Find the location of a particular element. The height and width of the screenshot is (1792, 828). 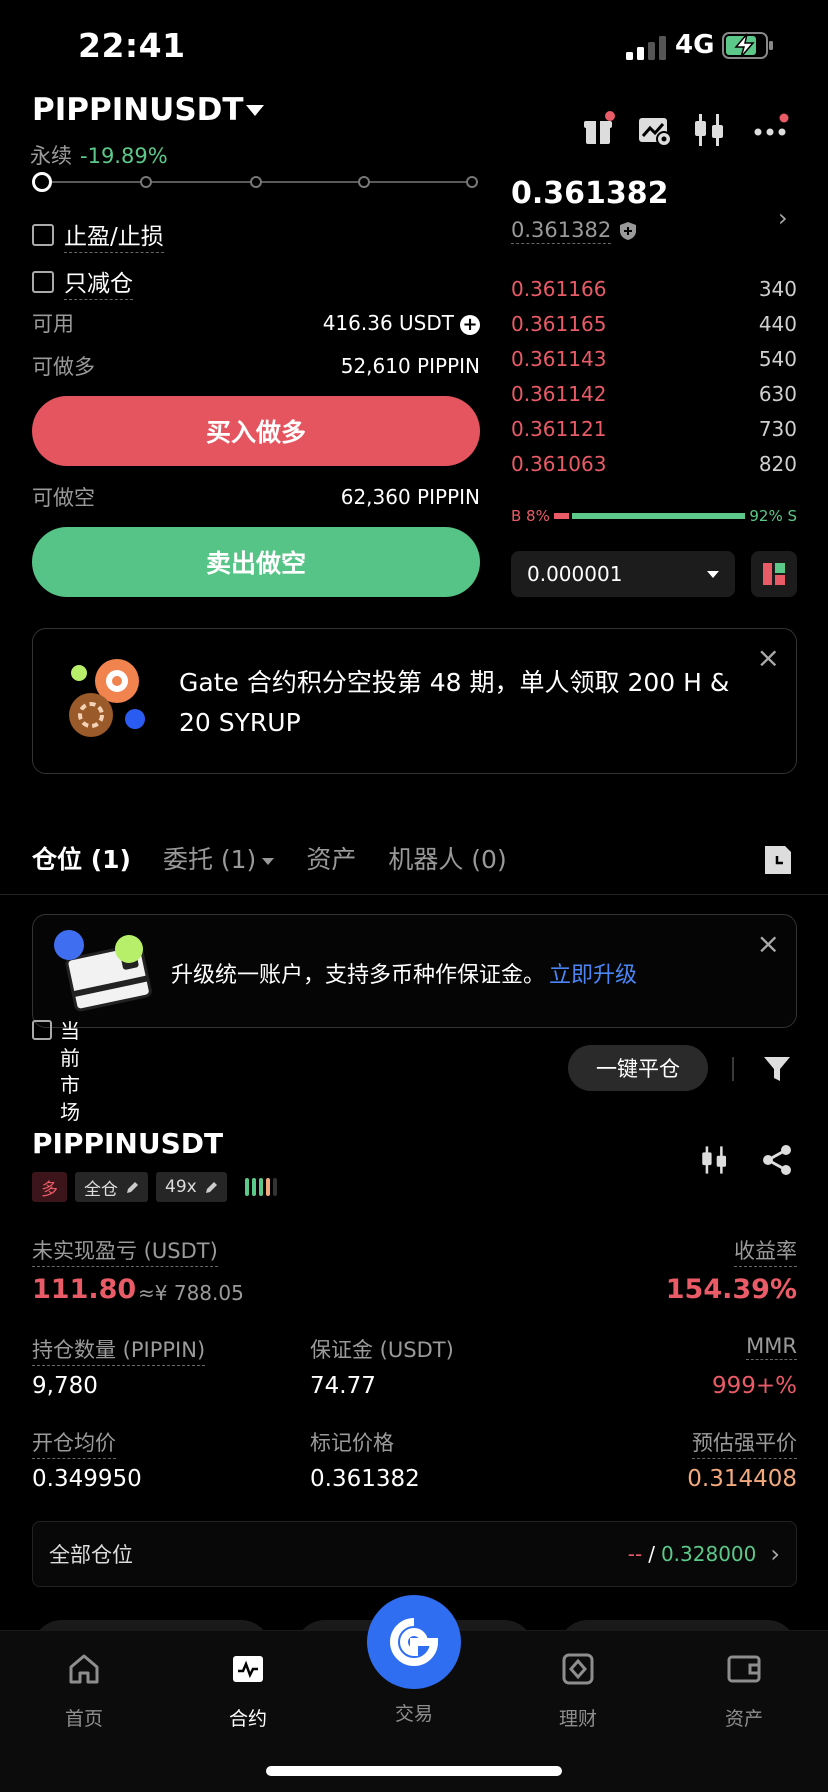

margin-mode-tag: 全仓 is located at coordinates (111, 1187).